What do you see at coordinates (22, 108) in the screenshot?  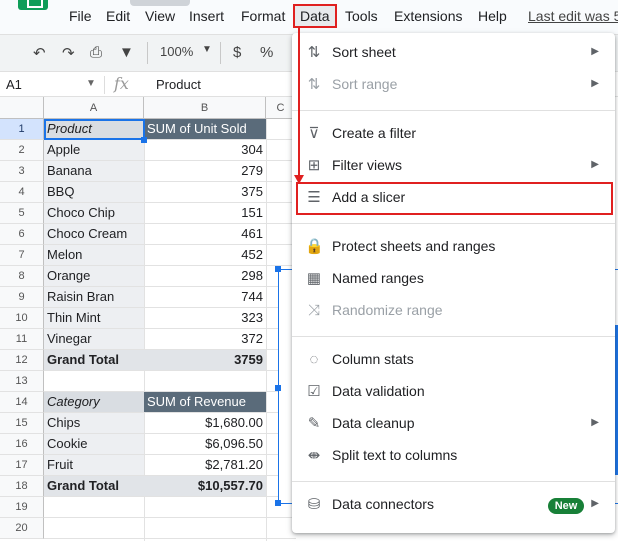 I see `select-all-corner` at bounding box center [22, 108].